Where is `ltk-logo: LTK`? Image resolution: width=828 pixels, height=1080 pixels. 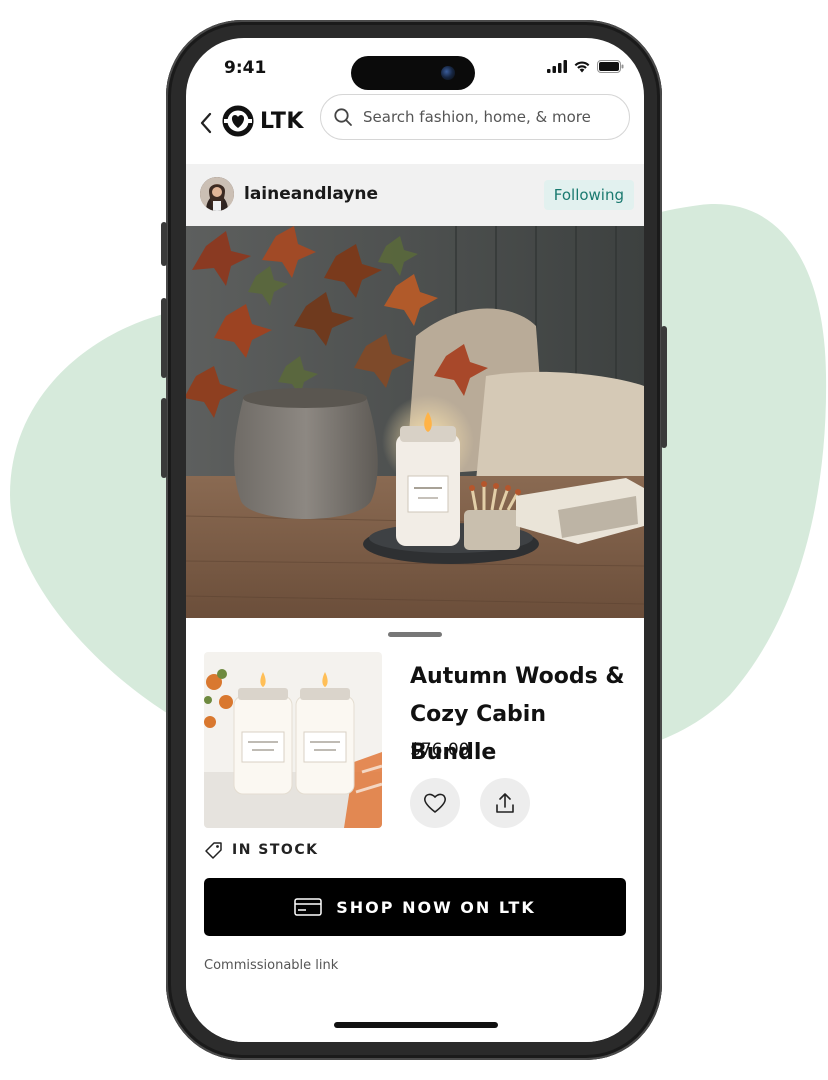 ltk-logo: LTK is located at coordinates (263, 121).